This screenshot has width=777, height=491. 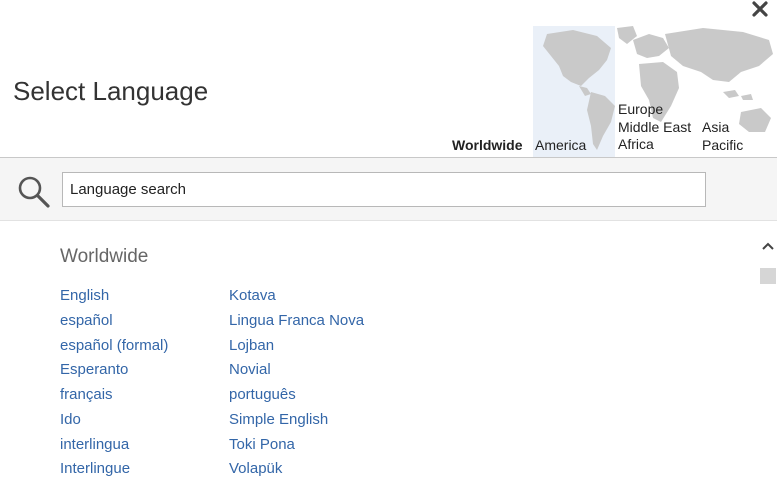 What do you see at coordinates (296, 471) in the screenshot?
I see `language-link: Volapük` at bounding box center [296, 471].